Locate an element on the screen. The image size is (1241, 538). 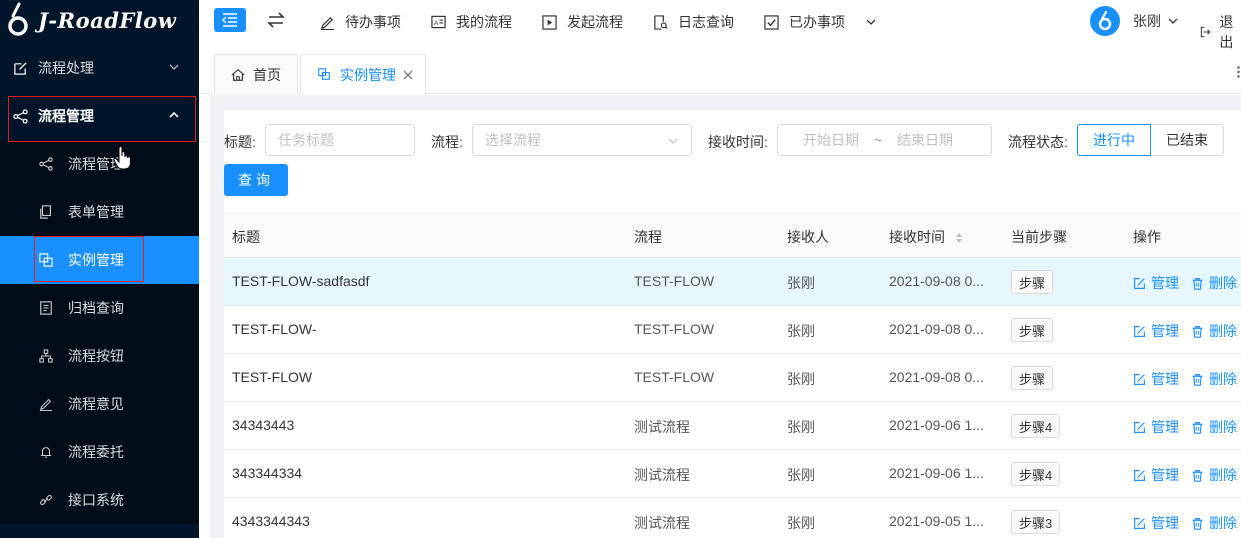
sidebar-item-flow-manage-group: 流程管理 is located at coordinates (99, 116).